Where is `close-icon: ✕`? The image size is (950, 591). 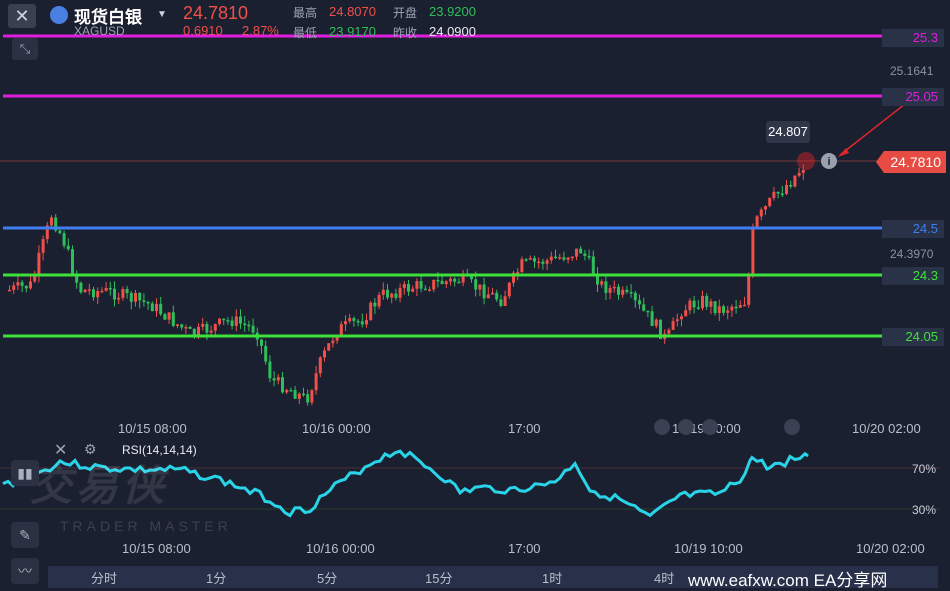 close-icon: ✕ is located at coordinates (22, 16).